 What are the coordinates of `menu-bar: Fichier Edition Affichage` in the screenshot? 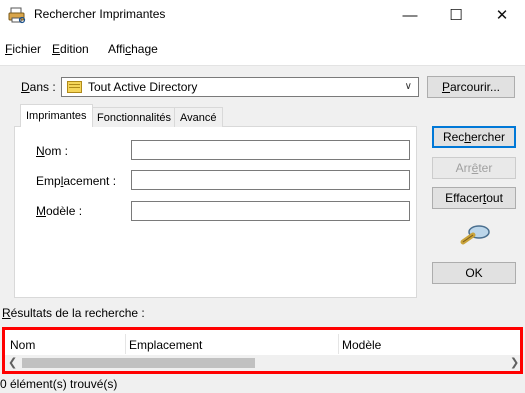 It's located at (262, 52).